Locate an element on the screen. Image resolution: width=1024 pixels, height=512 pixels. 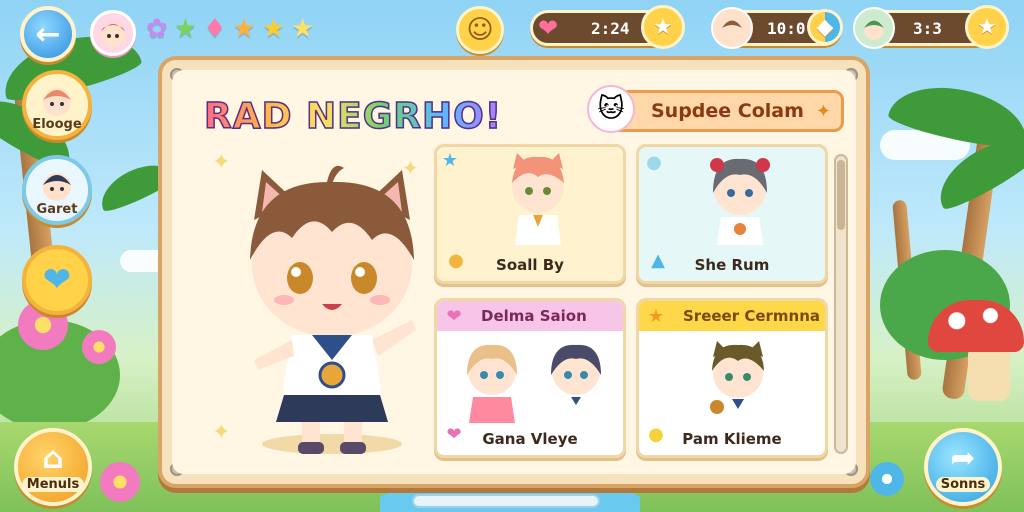
friends-value: 10:0 is located at coordinates (786, 28).